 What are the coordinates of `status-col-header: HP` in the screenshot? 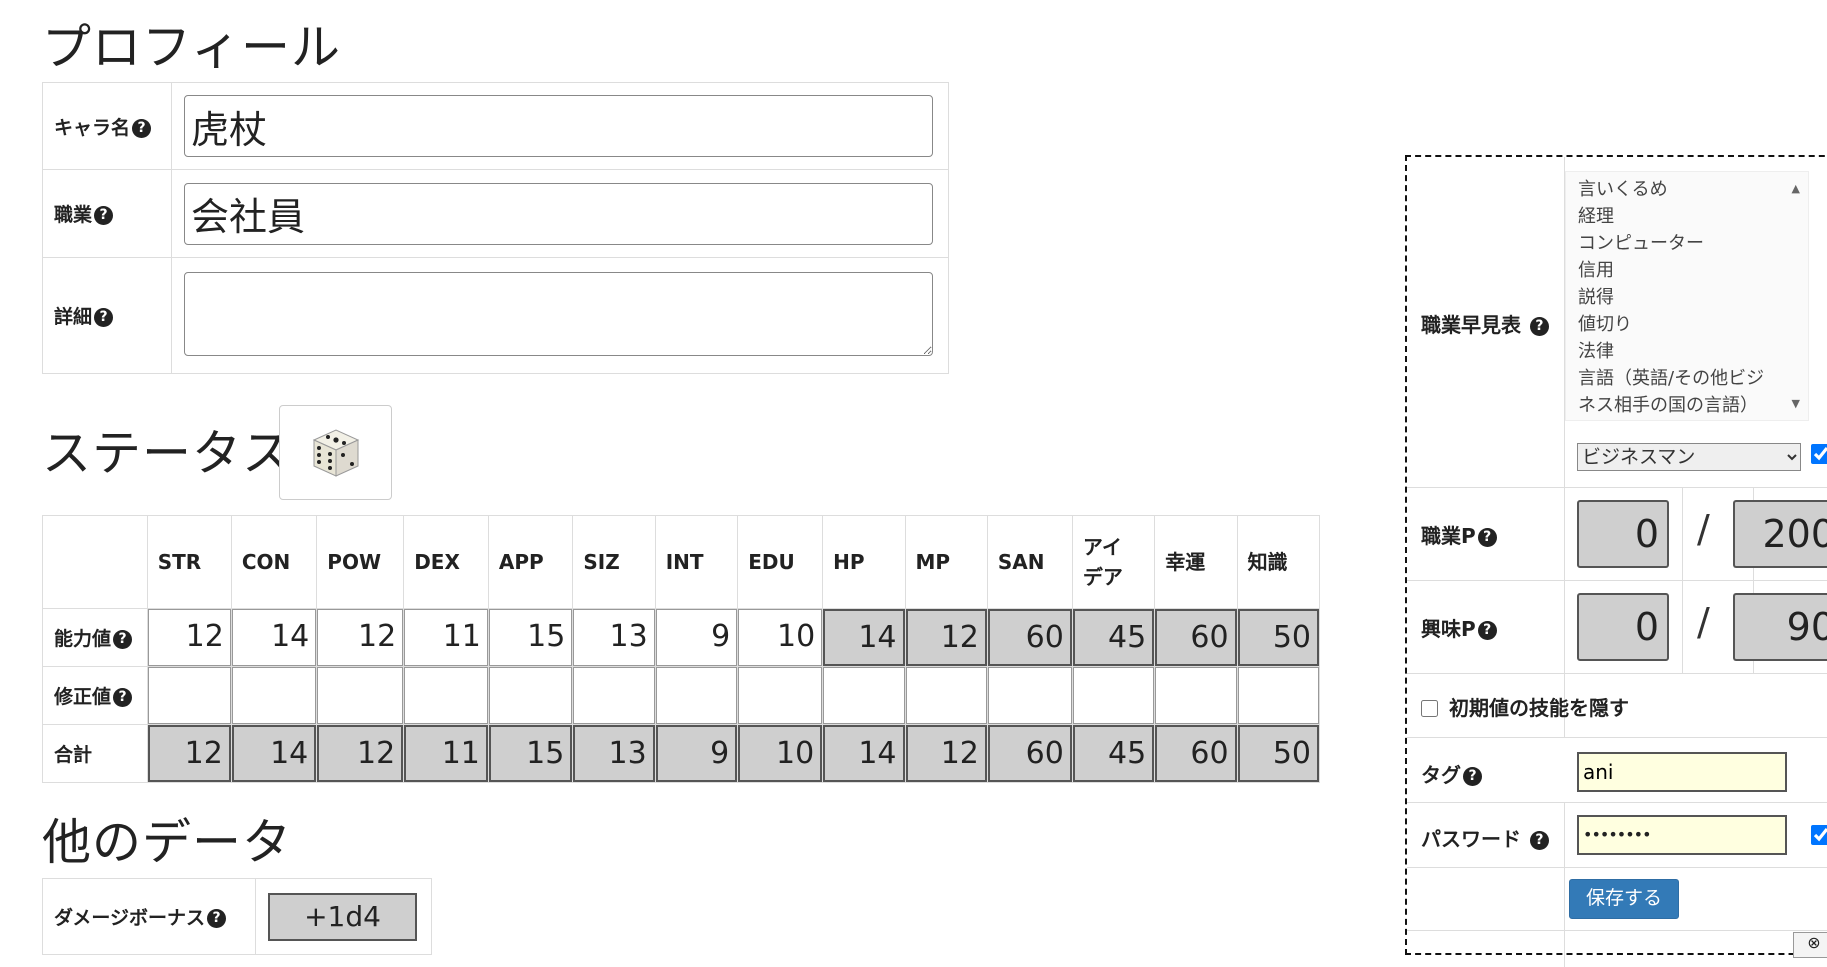 It's located at (864, 562).